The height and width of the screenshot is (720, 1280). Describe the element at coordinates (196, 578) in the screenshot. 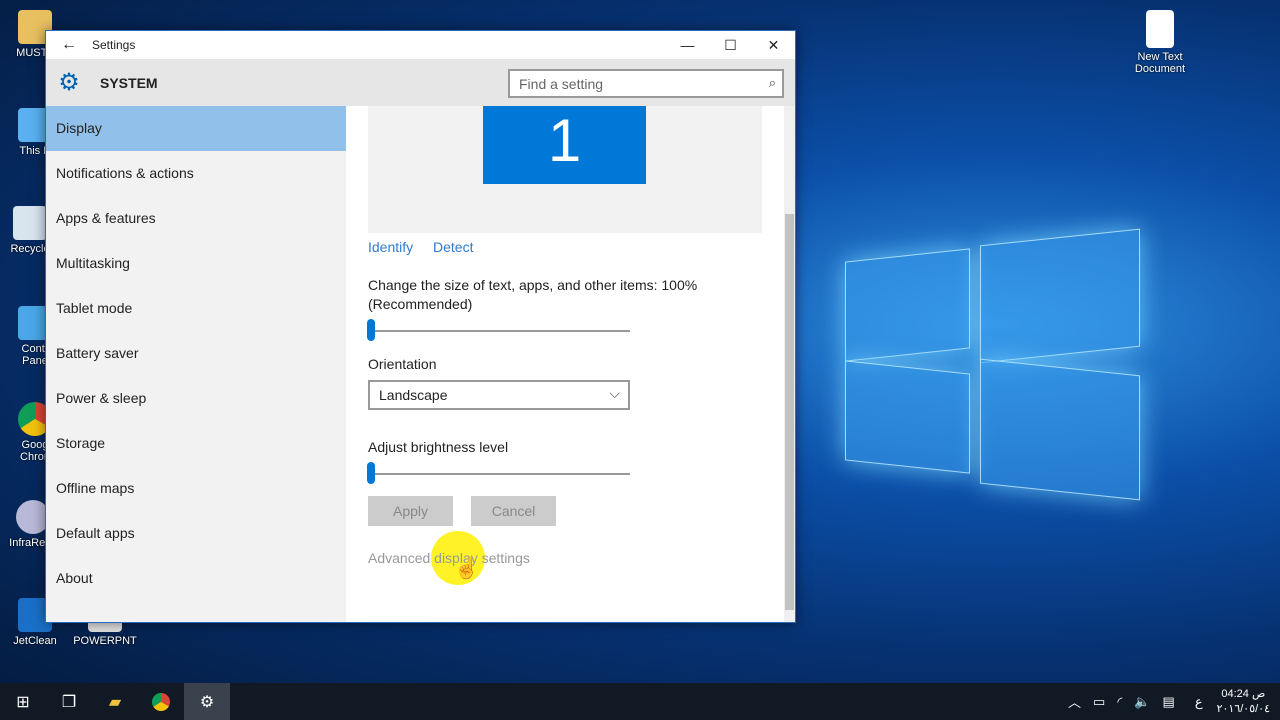

I see `sidebar-item-about: About` at that location.